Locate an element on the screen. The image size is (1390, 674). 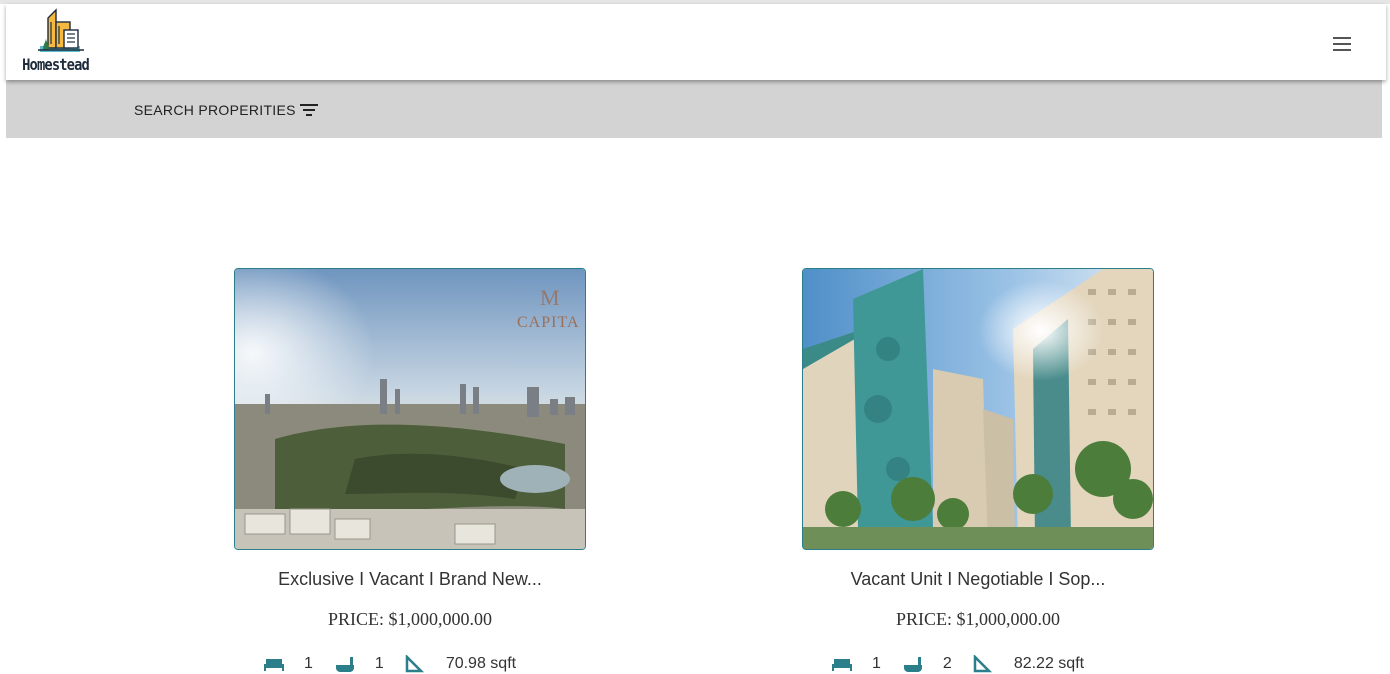
hamburger-menu-button is located at coordinates (1342, 44).